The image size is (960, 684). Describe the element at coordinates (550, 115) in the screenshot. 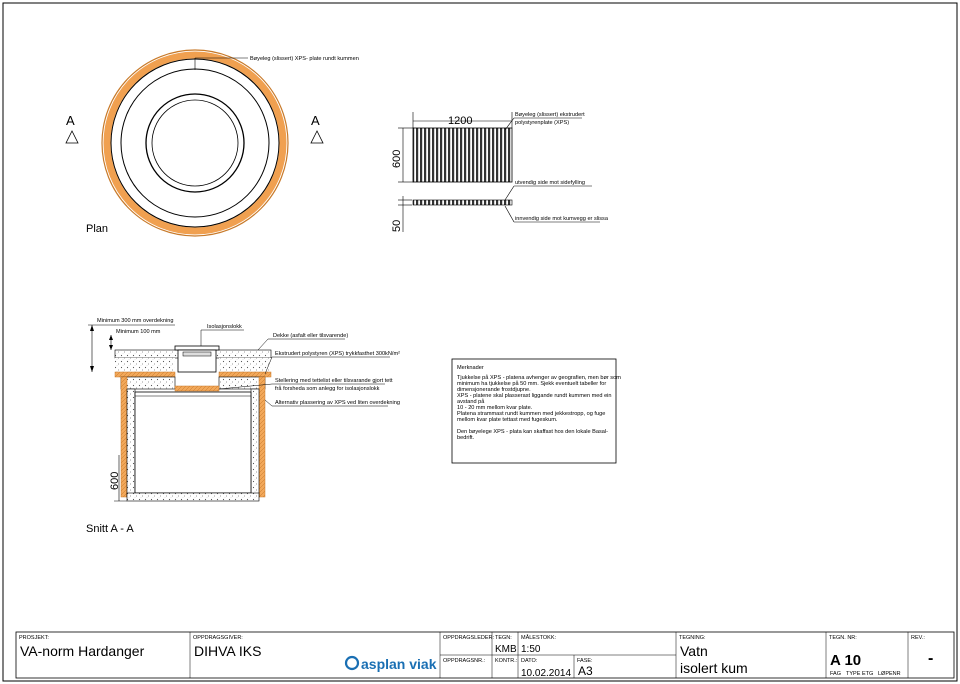

I see `callout-plate-line1: Bøyeleg (slissert) ekstrudert` at that location.